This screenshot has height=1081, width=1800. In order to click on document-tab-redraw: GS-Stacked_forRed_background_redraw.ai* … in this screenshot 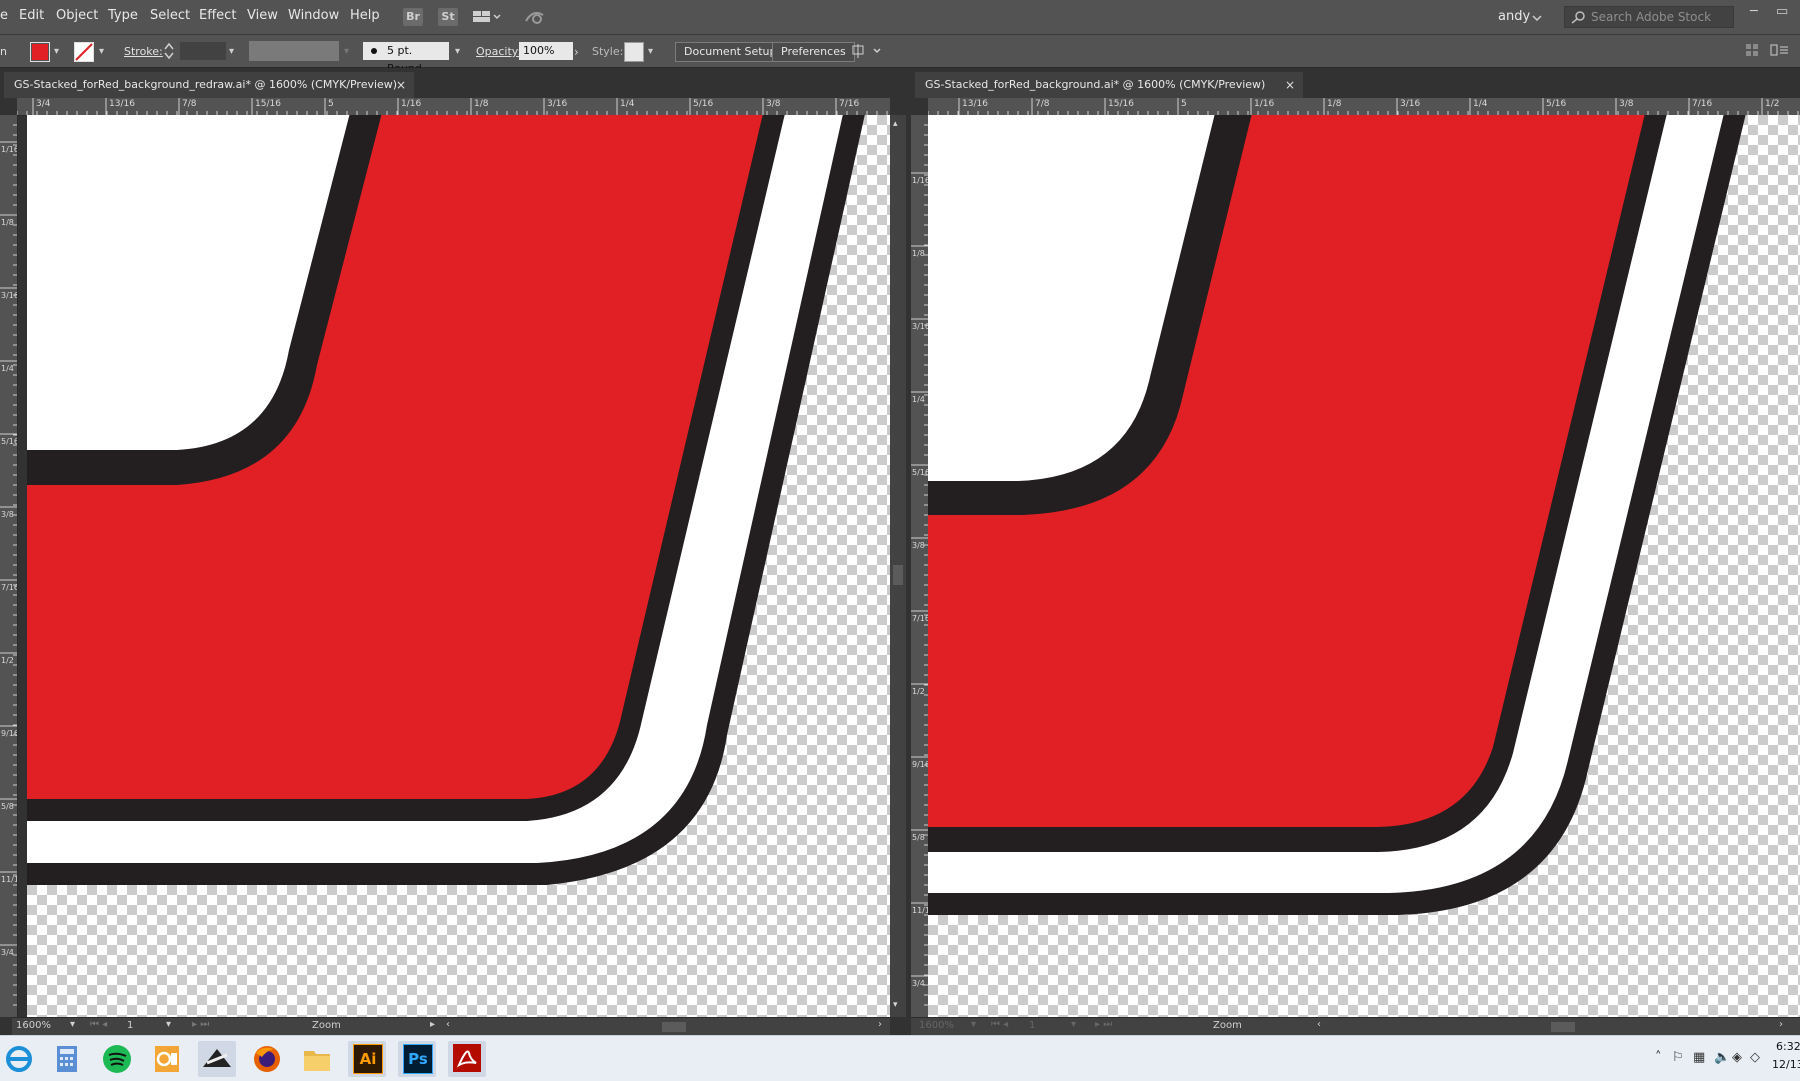, I will do `click(209, 85)`.